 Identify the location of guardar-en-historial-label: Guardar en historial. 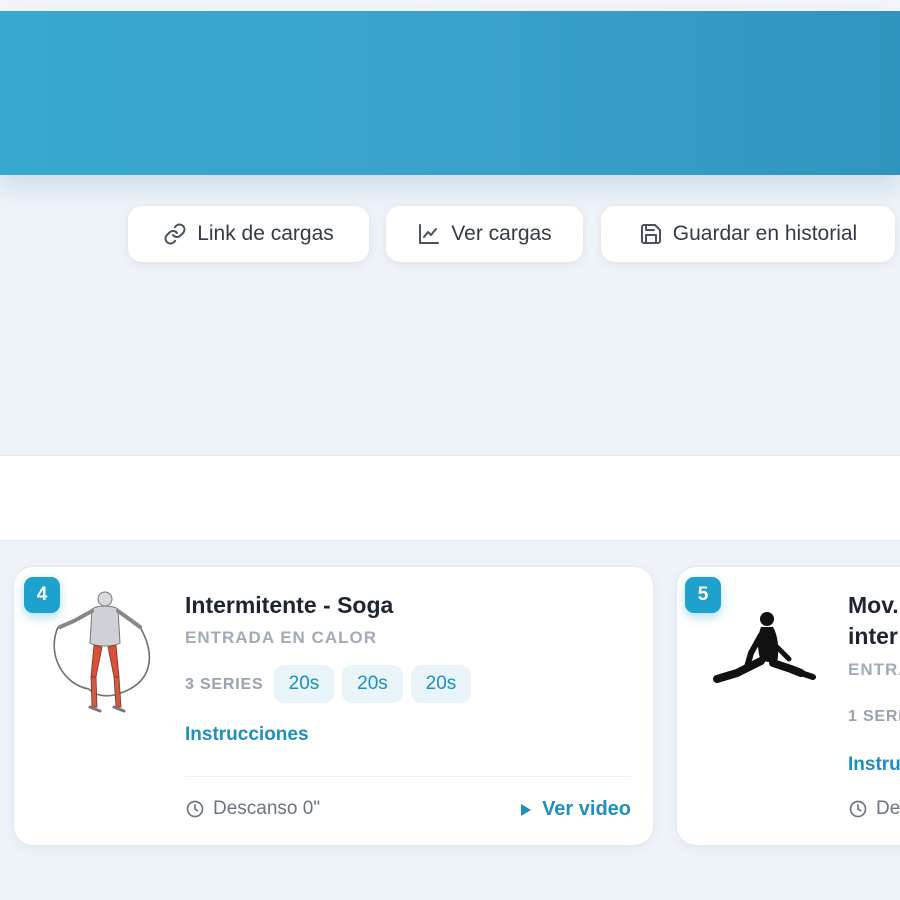
(765, 233).